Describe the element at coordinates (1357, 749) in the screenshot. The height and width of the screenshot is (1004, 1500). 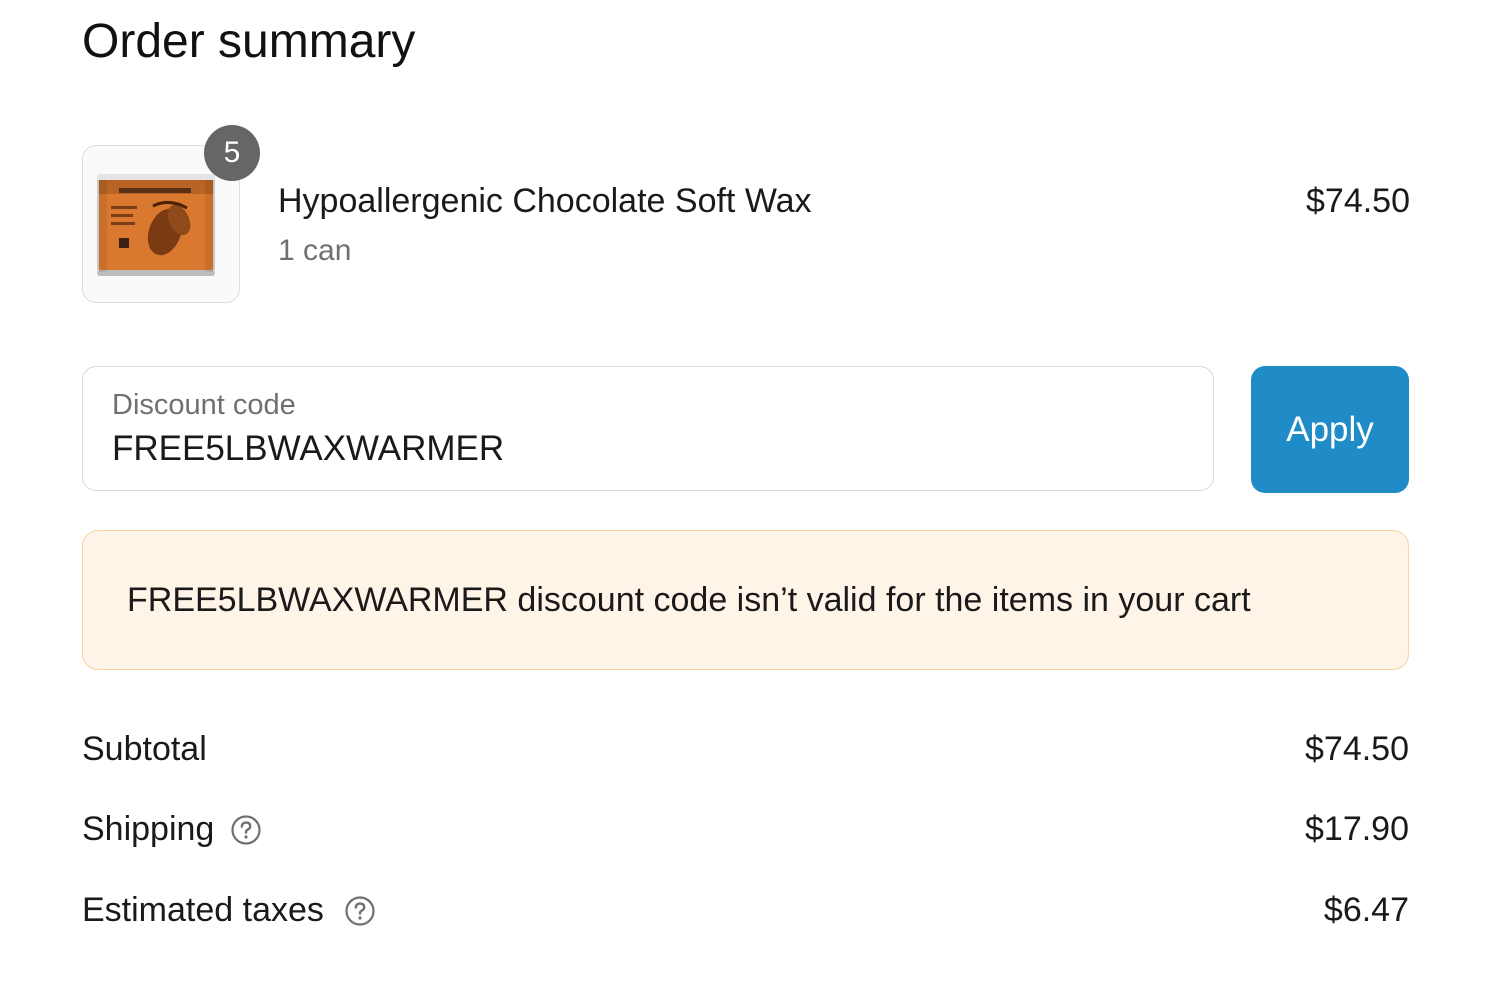
I see `subtotal-value: $74.50` at that location.